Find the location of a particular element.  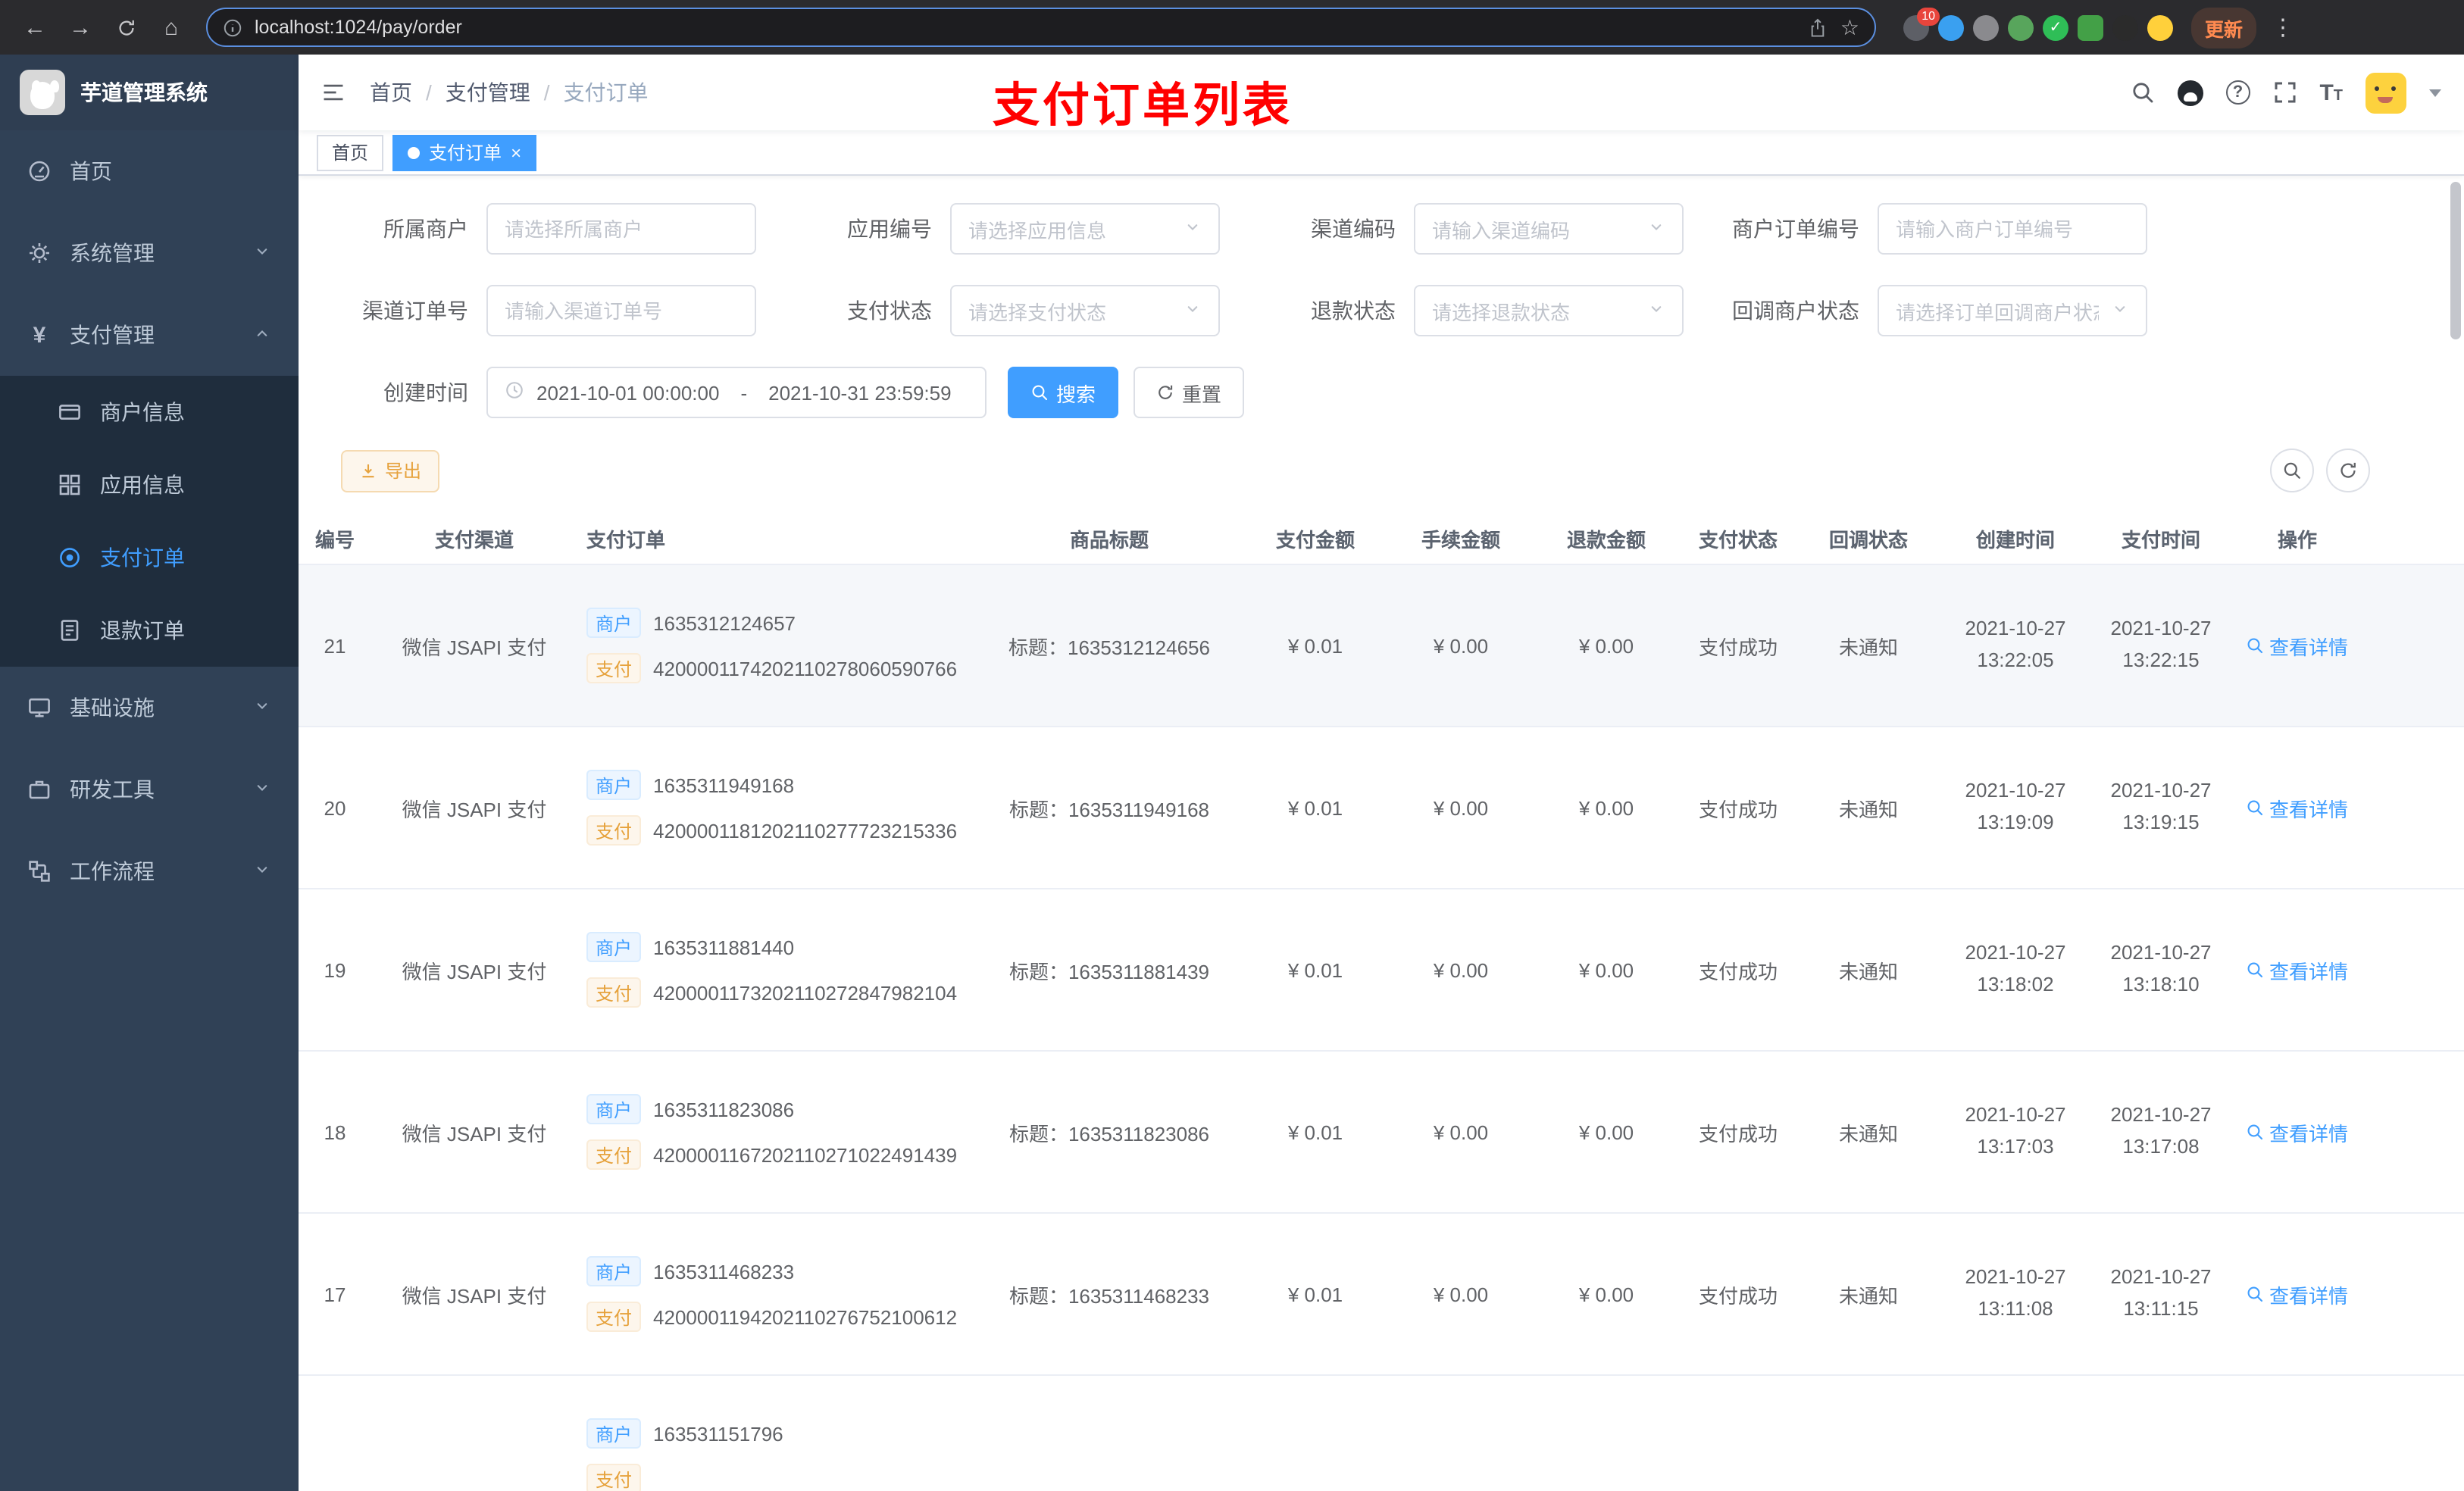

github-icon is located at coordinates (2190, 92).